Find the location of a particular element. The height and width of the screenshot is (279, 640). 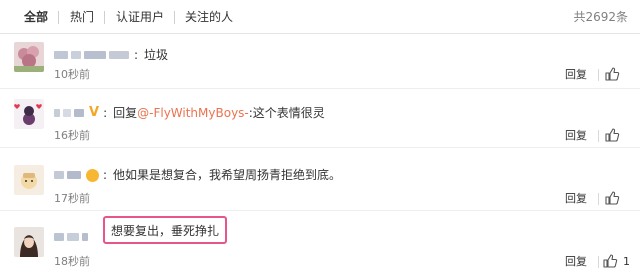

comment-content: V : 回复 @-FlyWithMyBoys- :这个表情很灵 is located at coordinates (189, 113).